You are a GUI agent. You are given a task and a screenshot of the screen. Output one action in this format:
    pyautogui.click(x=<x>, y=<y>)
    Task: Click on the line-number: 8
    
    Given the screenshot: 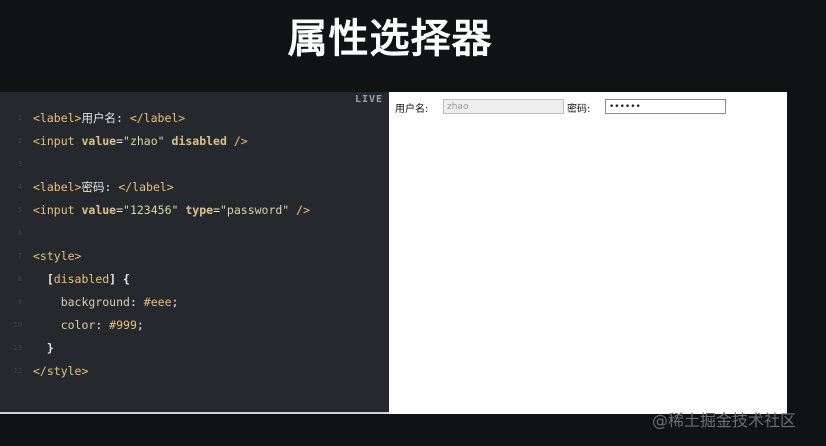 What is the action you would take?
    pyautogui.click(x=19, y=279)
    